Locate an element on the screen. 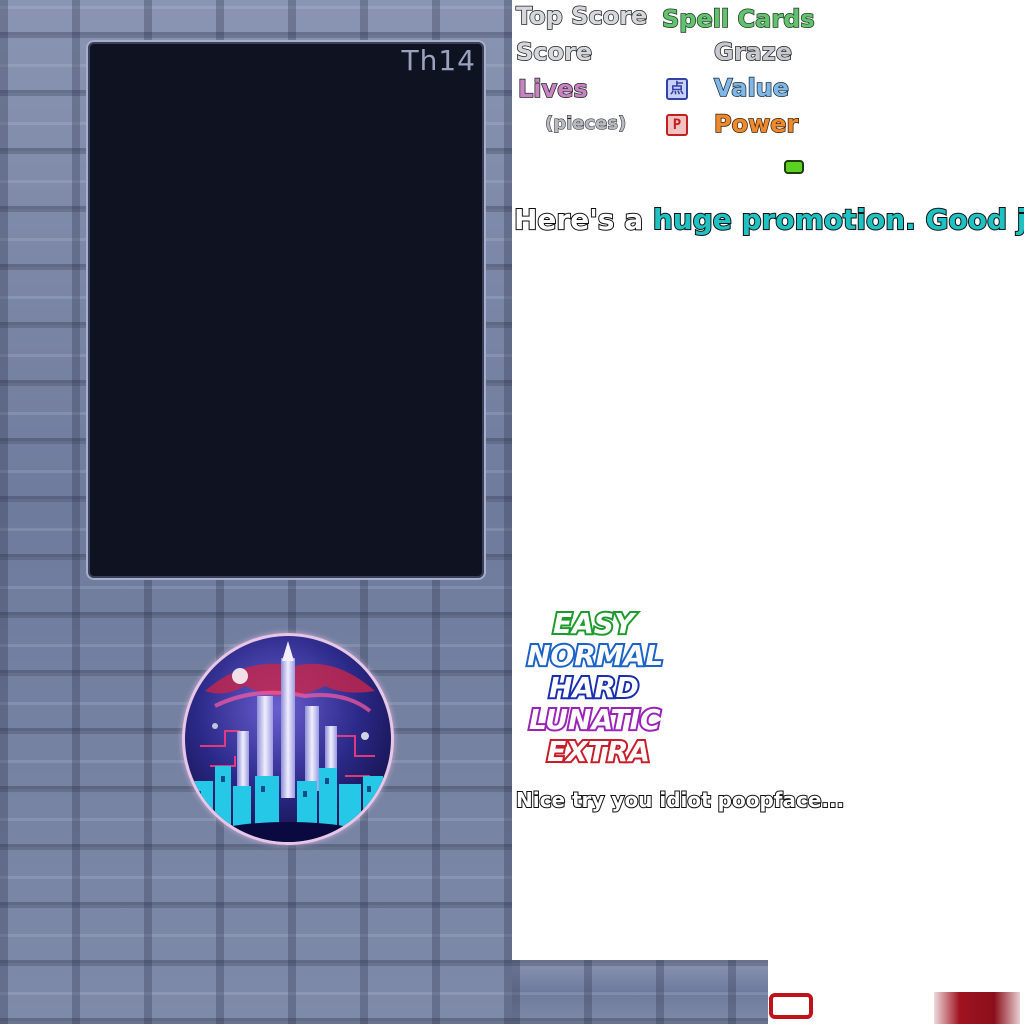 The image size is (1024, 1024). red-frame-sprite is located at coordinates (791, 1006).